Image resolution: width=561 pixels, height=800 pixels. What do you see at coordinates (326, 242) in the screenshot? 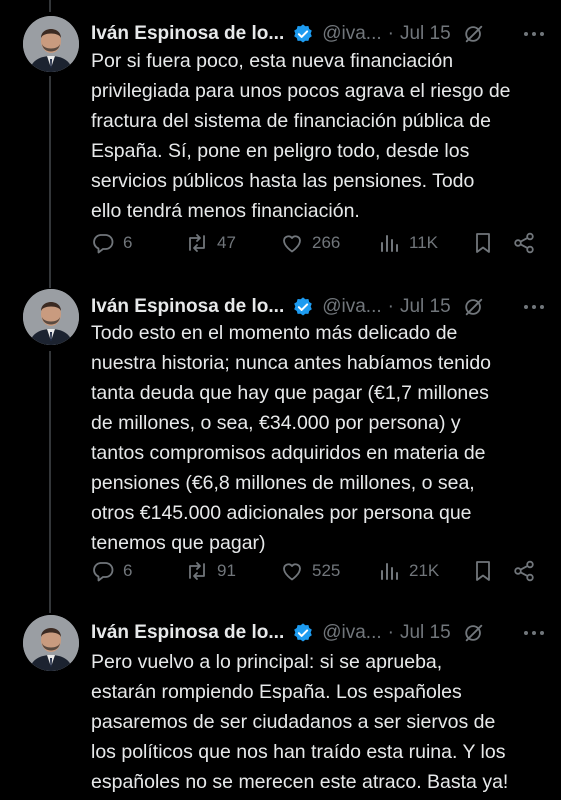
I see `like-count: 266` at bounding box center [326, 242].